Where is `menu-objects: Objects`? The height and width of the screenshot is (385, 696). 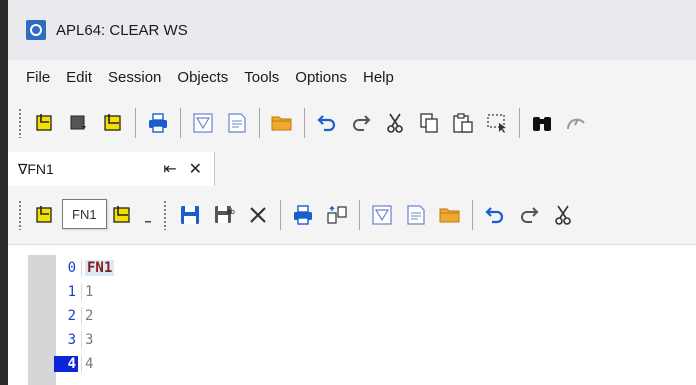
menu-objects: Objects is located at coordinates (202, 77).